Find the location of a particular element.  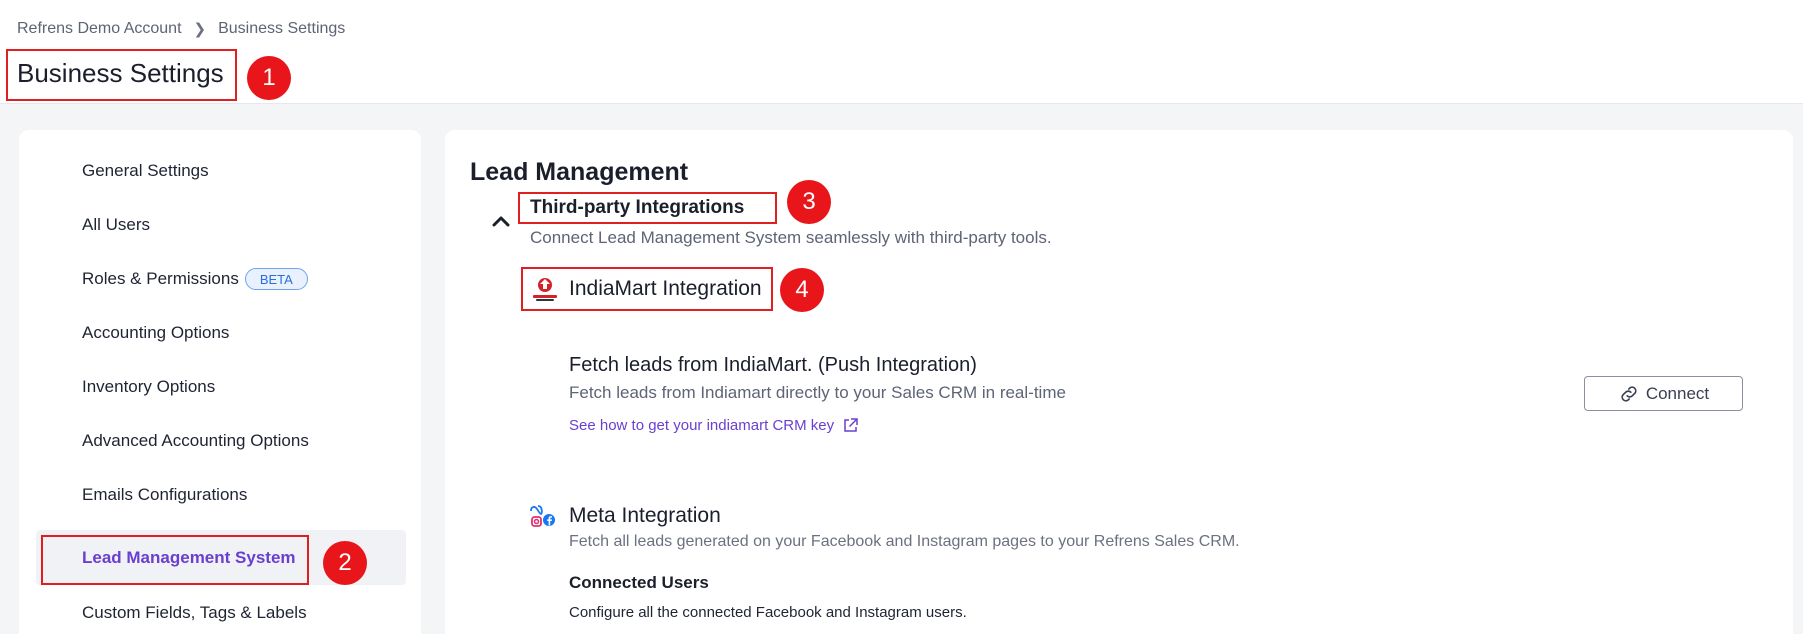

chevron-right-icon: ❯ is located at coordinates (200, 29).